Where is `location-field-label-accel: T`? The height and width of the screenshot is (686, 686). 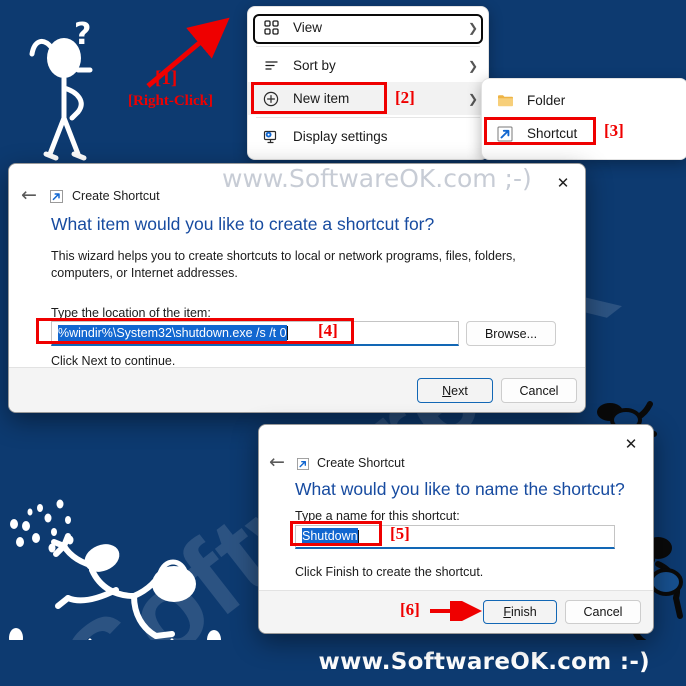 location-field-label-accel: T is located at coordinates (54, 313).